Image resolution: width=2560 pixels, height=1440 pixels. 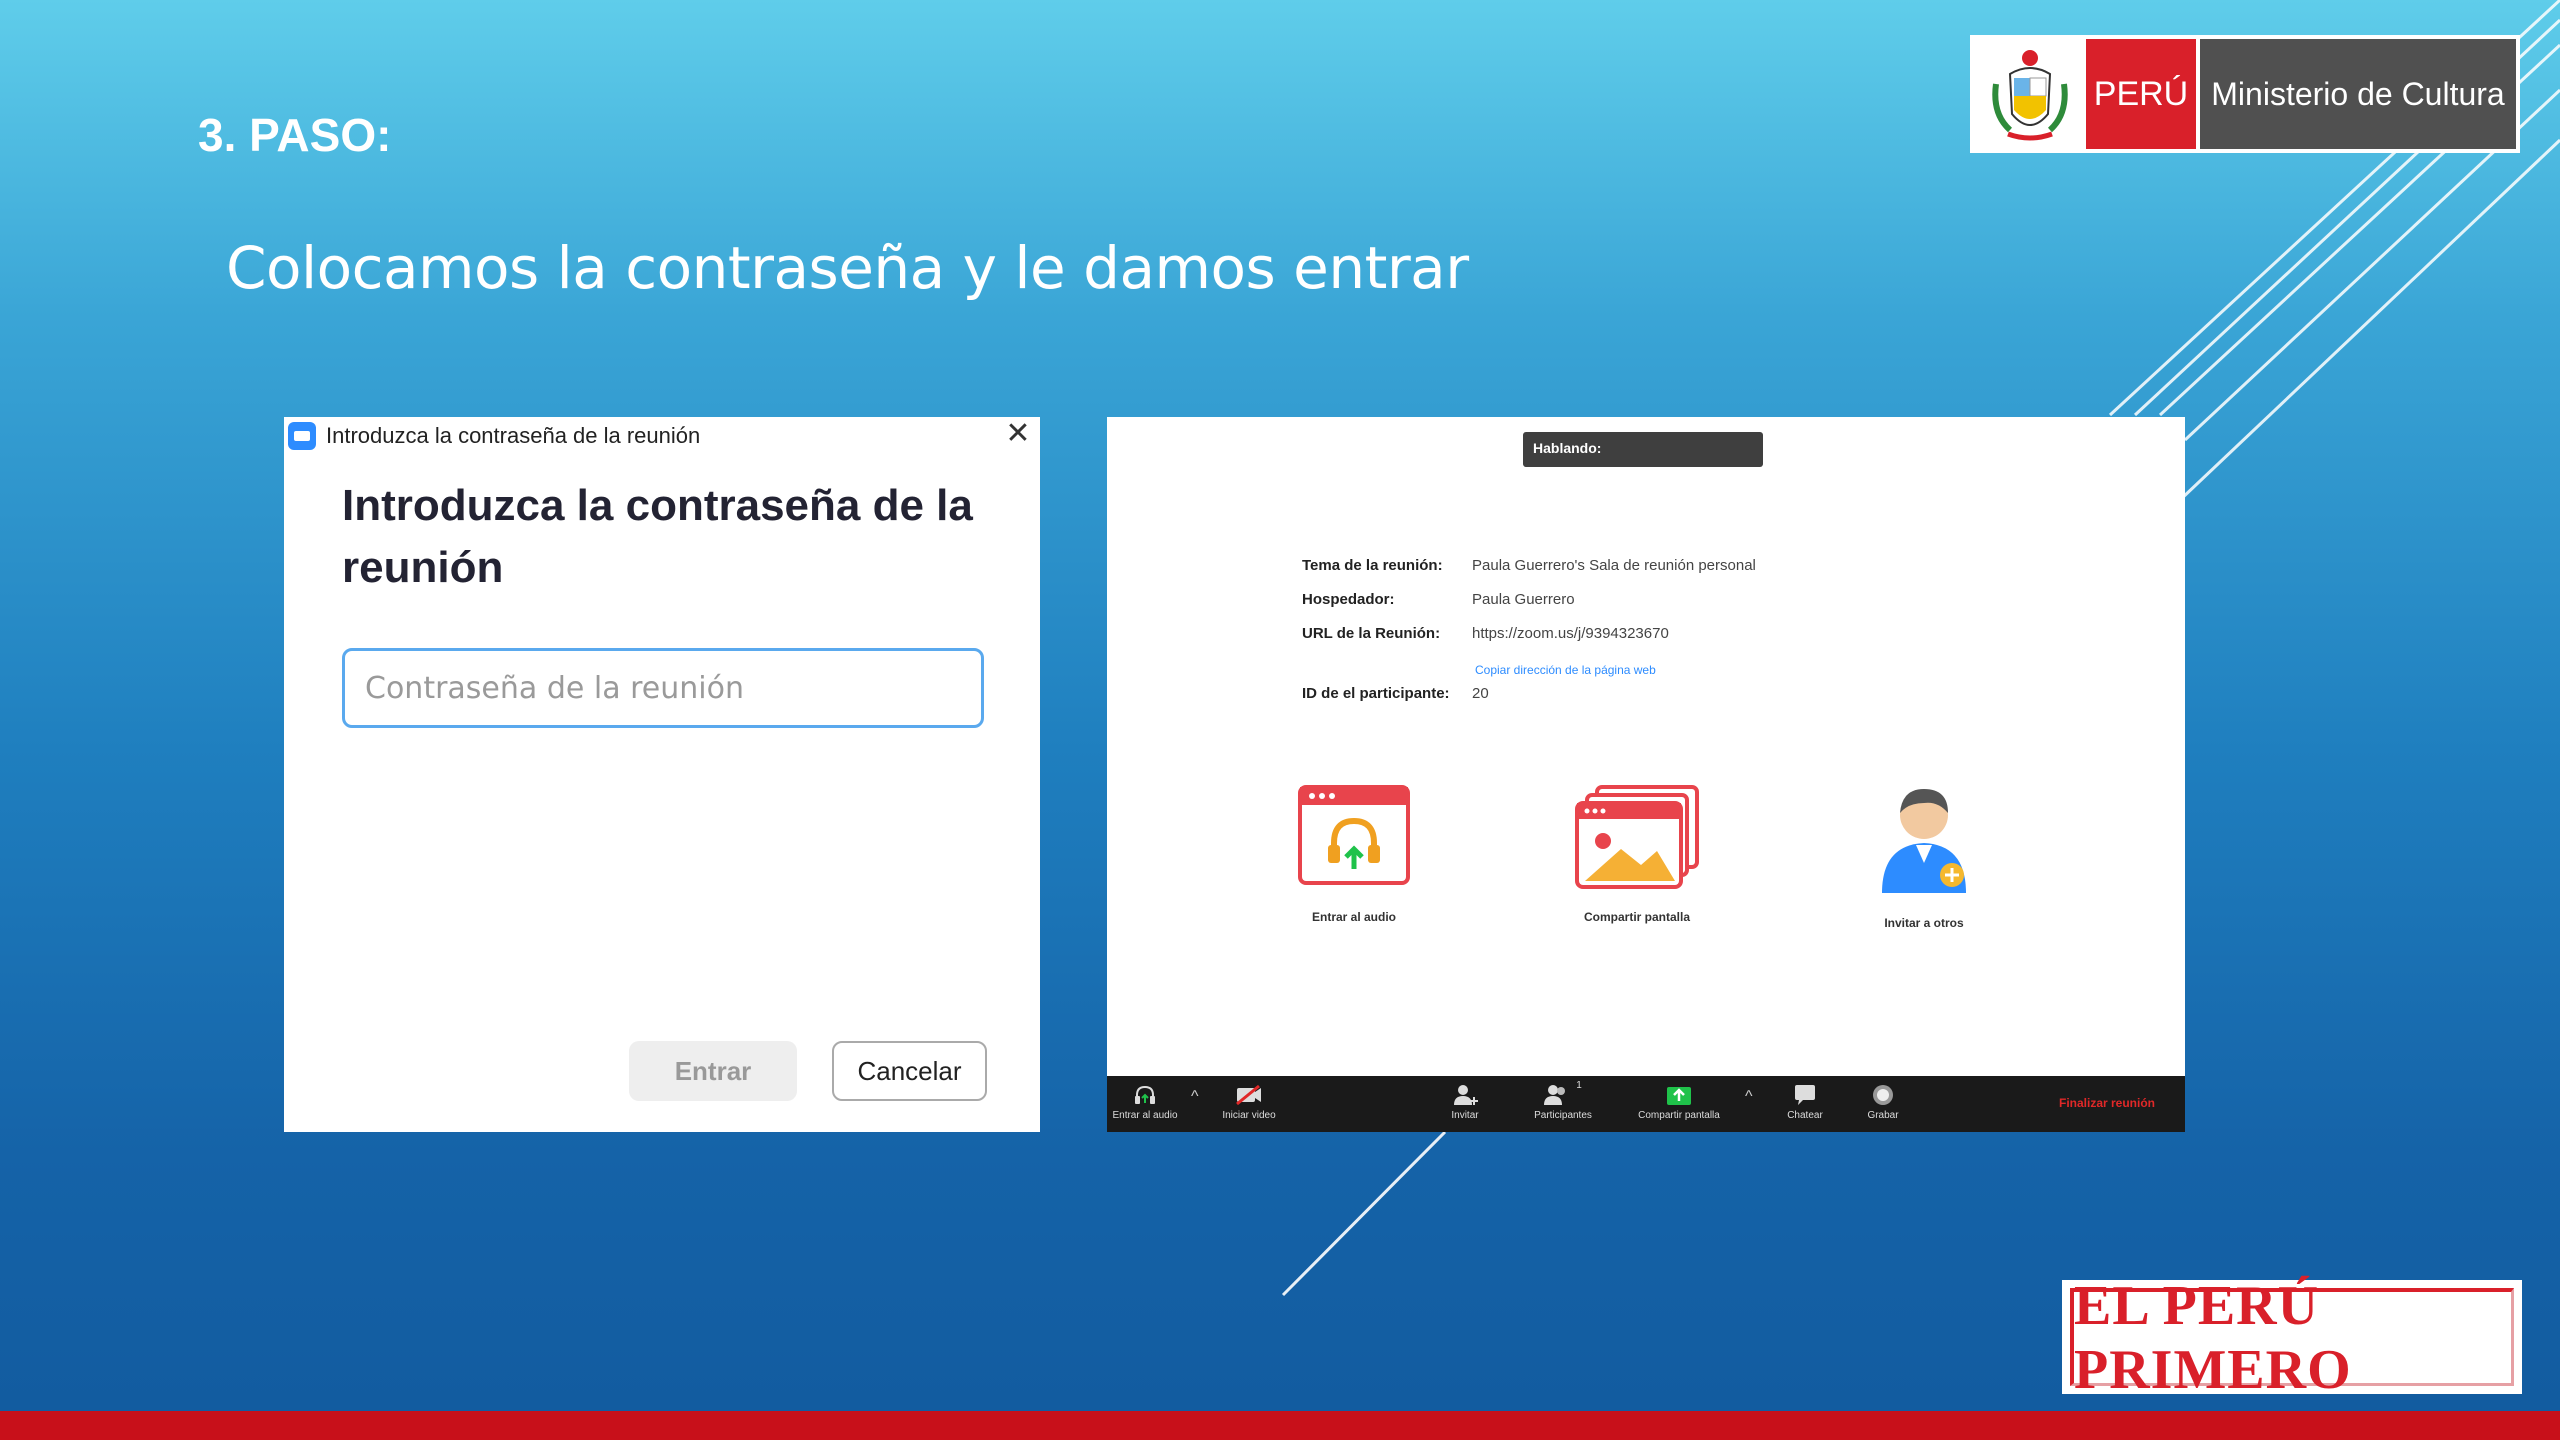 I want to click on join-audio-action: Entrar al audio, so click(x=1354, y=854).